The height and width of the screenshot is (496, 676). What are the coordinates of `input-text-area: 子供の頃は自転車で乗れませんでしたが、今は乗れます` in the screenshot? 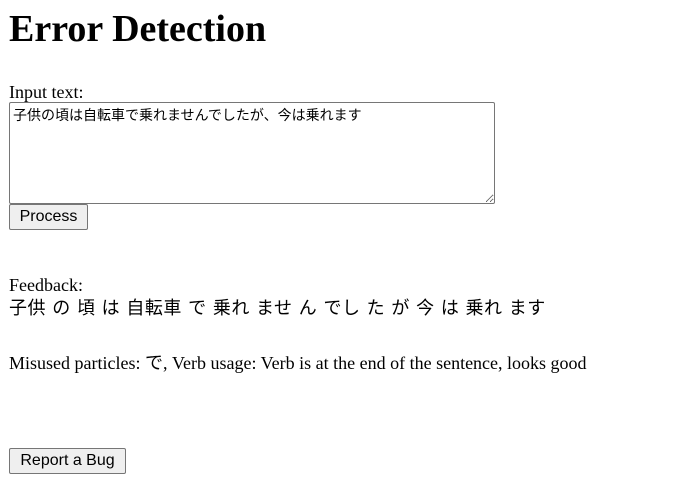 It's located at (252, 153).